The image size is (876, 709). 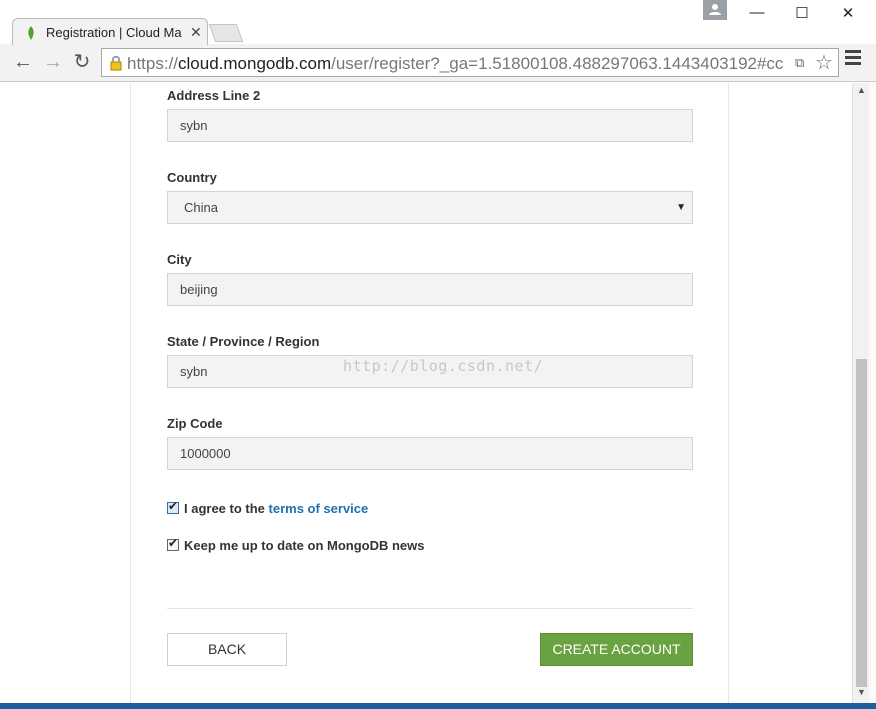 I want to click on translate-icon: ⧉, so click(x=799, y=63).